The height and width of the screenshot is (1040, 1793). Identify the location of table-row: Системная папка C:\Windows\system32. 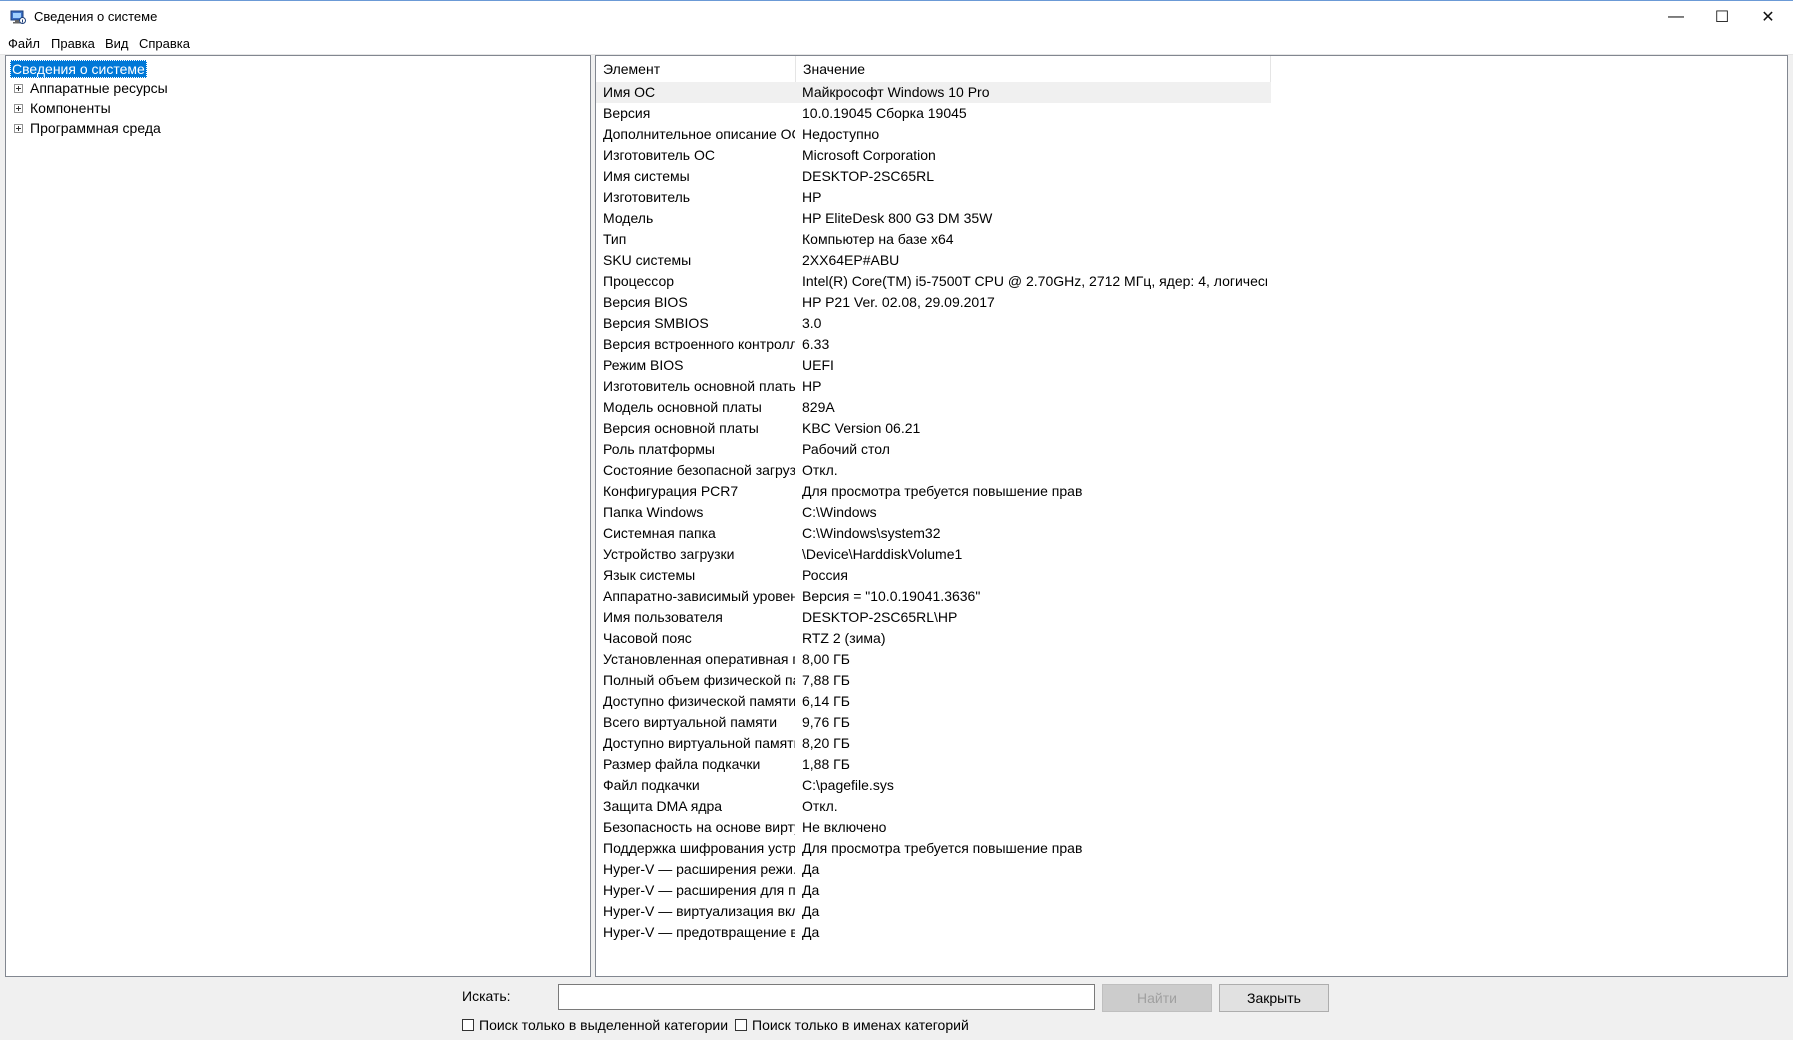
(933, 533).